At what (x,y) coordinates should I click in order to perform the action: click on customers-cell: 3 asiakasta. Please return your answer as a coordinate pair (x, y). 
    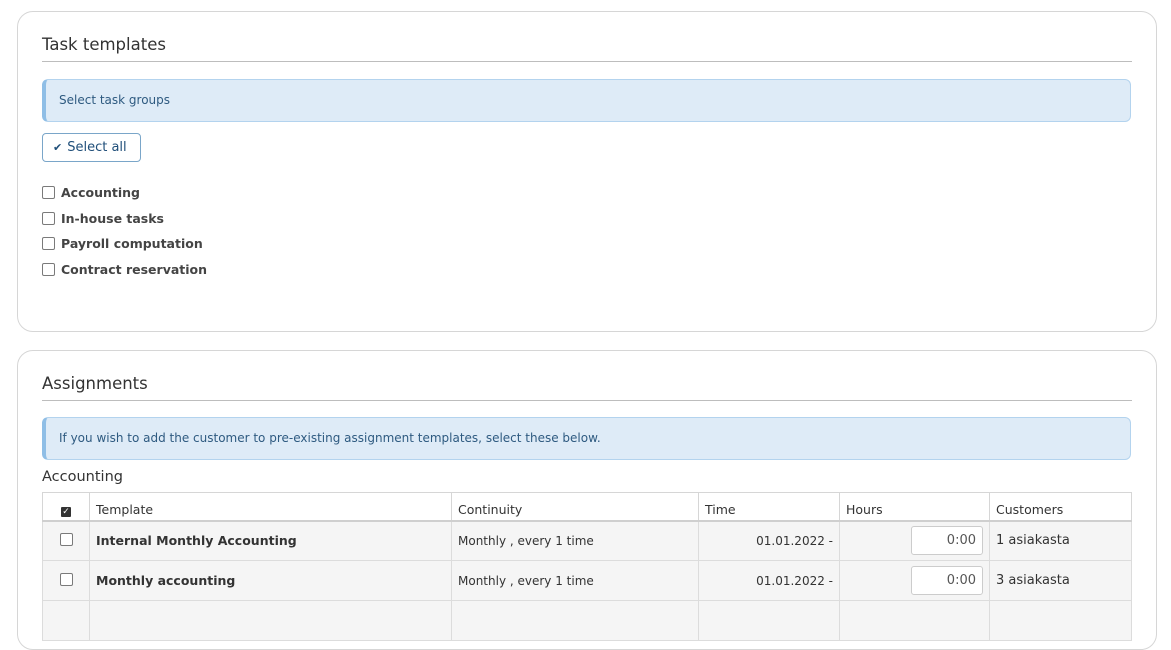
    Looking at the image, I should click on (1060, 580).